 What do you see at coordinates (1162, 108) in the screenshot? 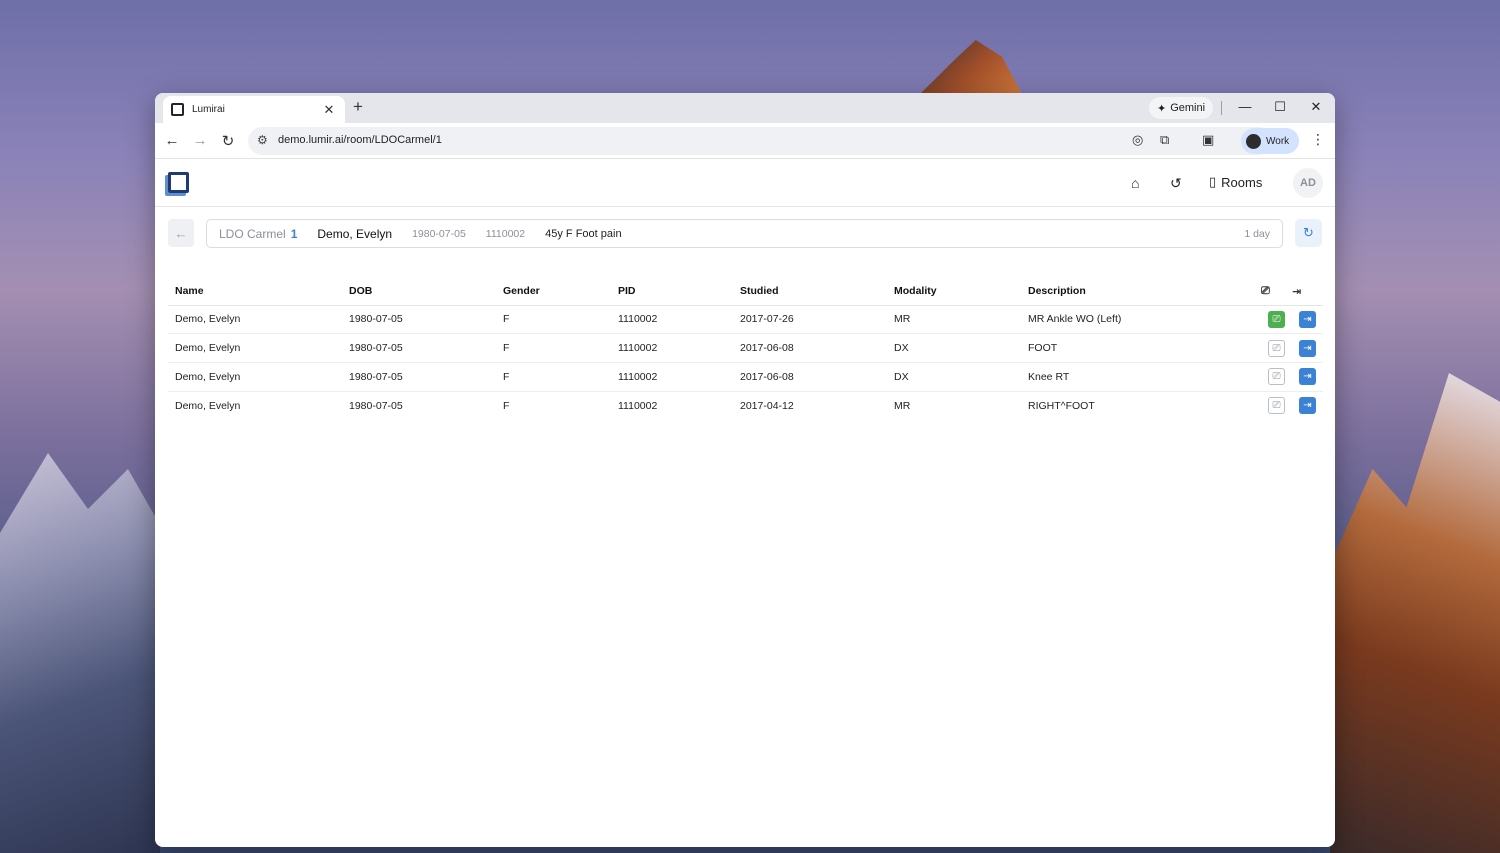
I see `gemini-sparkle-icon: ✦` at bounding box center [1162, 108].